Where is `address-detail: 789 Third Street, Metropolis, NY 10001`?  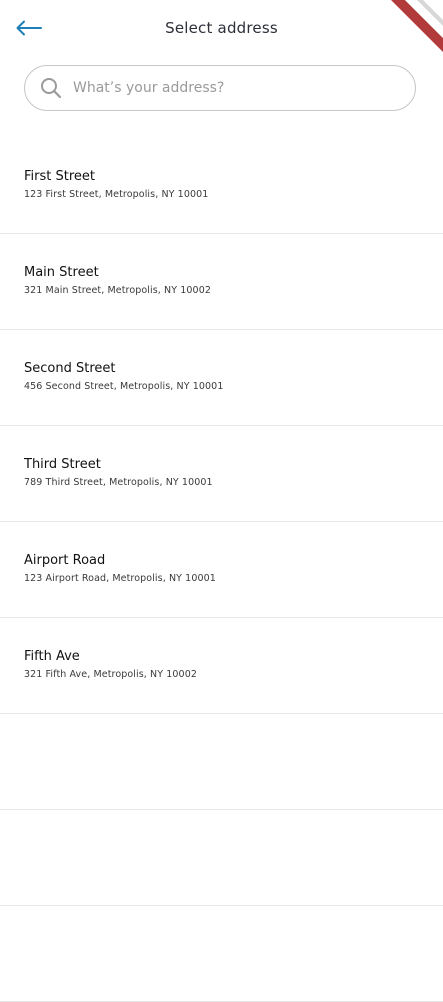
address-detail: 789 Third Street, Metropolis, NY 10001 is located at coordinates (118, 482).